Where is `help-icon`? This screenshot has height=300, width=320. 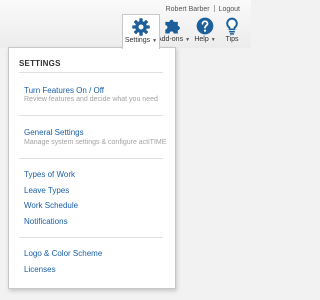 help-icon is located at coordinates (205, 26).